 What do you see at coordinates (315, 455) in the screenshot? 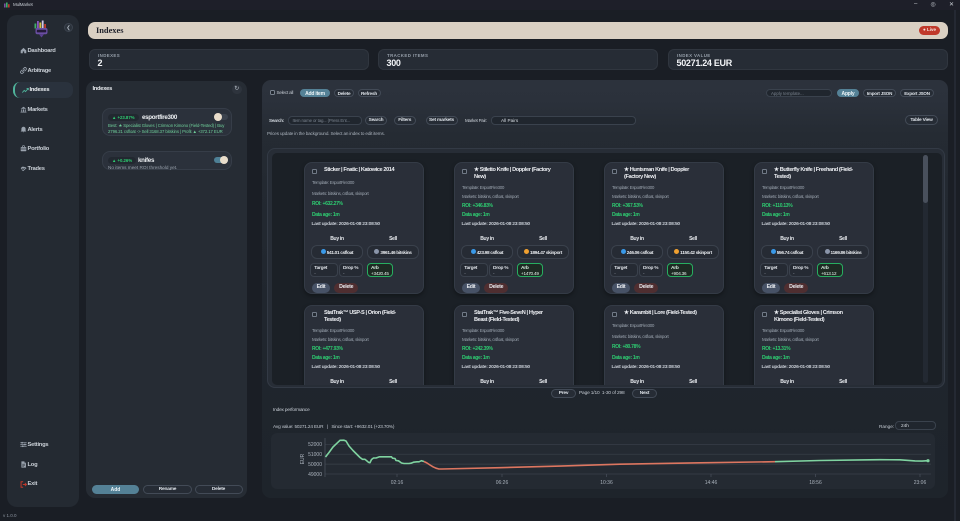
I see `svg-text: 51000` at bounding box center [315, 455].